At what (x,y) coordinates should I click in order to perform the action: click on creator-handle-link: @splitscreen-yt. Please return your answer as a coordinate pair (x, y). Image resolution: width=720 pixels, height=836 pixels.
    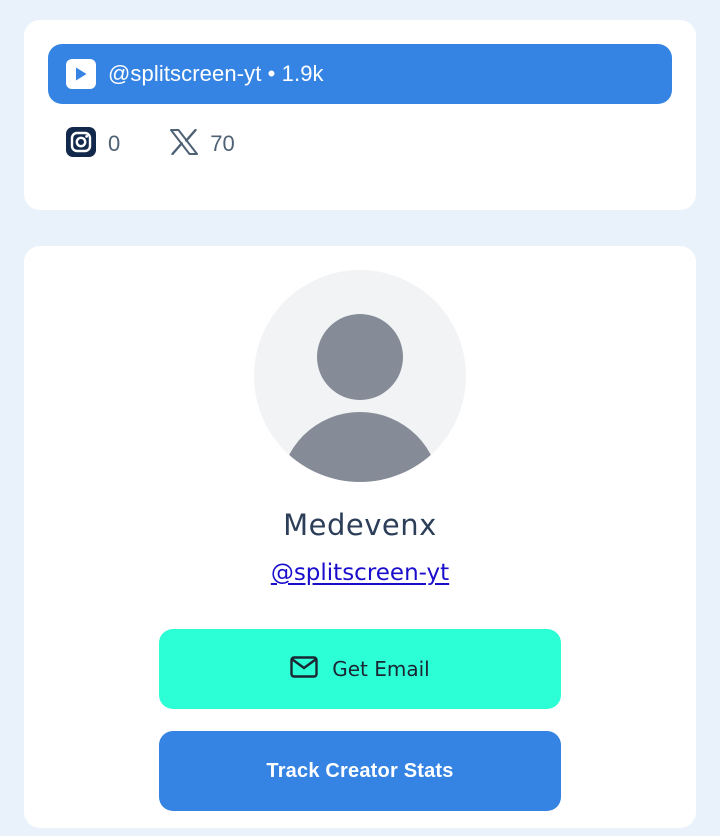
    Looking at the image, I should click on (360, 573).